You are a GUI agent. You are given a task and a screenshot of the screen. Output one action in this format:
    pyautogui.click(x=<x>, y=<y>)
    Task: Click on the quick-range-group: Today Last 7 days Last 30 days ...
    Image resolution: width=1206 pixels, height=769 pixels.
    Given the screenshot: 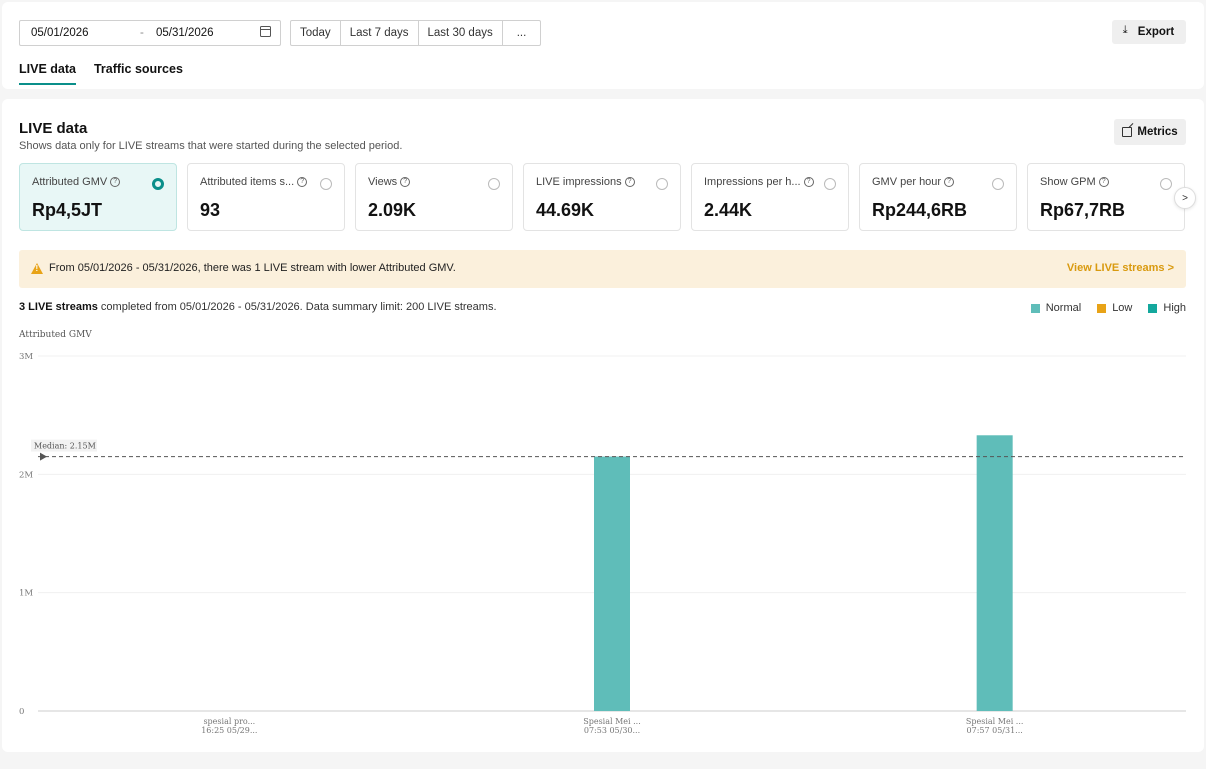 What is the action you would take?
    pyautogui.click(x=416, y=33)
    